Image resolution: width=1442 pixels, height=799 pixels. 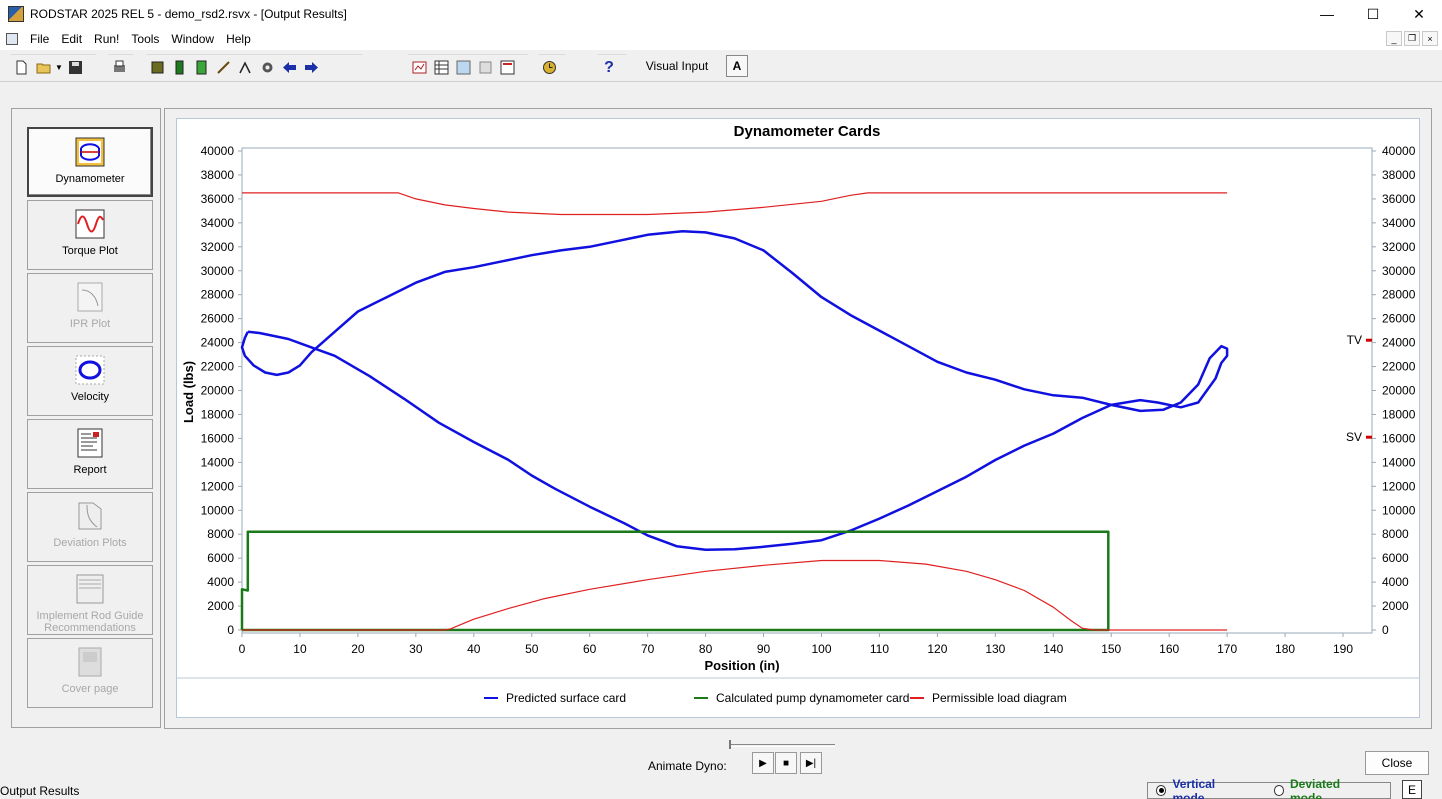 I want to click on forward-arrow-icon, so click(x=311, y=68).